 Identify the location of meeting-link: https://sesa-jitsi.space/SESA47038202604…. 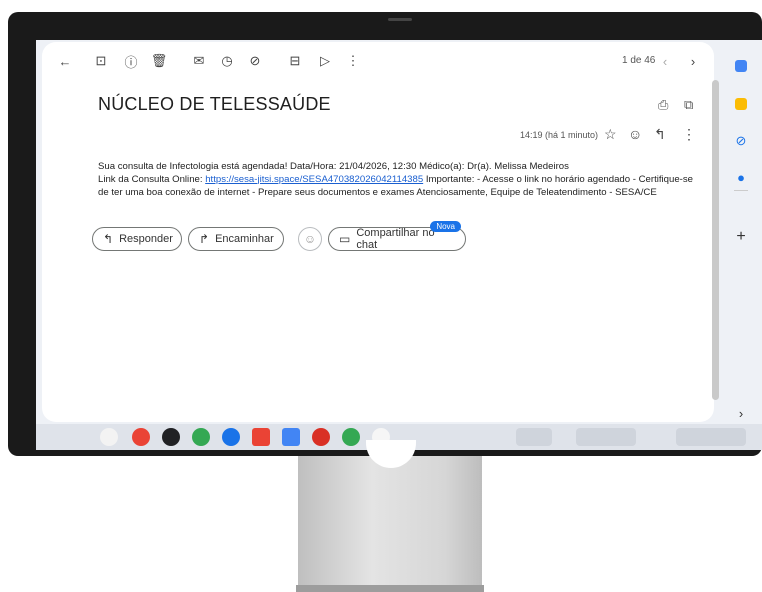
(314, 179).